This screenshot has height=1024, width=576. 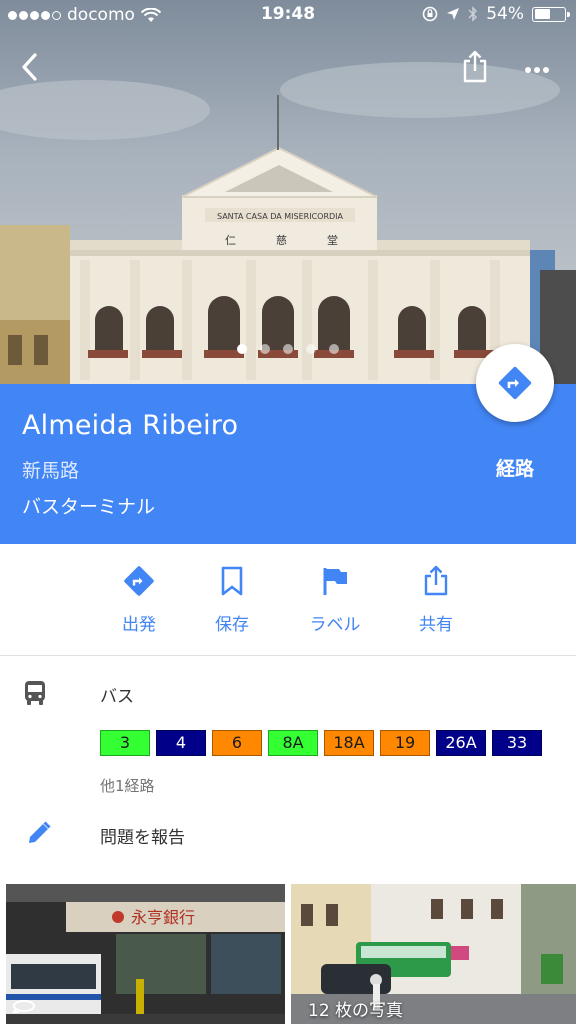 What do you see at coordinates (335, 625) in the screenshot?
I see `label-label: ラベル` at bounding box center [335, 625].